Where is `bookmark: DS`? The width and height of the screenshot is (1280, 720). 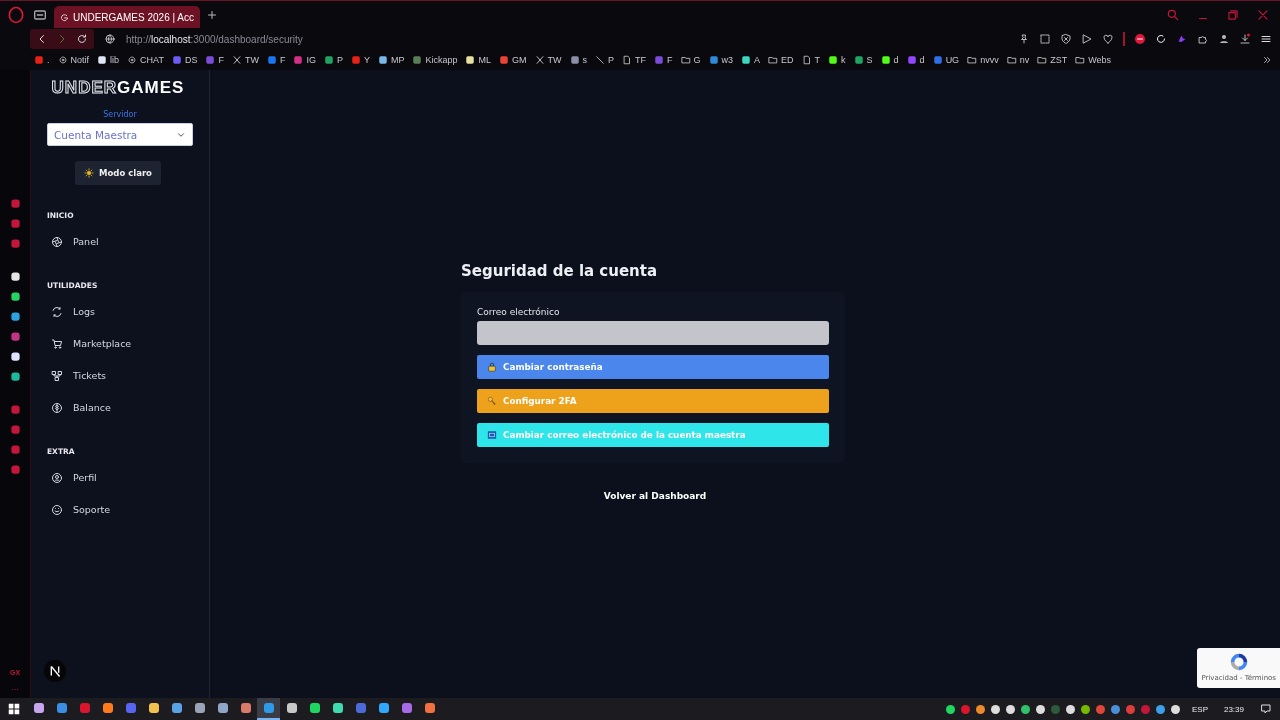 bookmark: DS is located at coordinates (184, 60).